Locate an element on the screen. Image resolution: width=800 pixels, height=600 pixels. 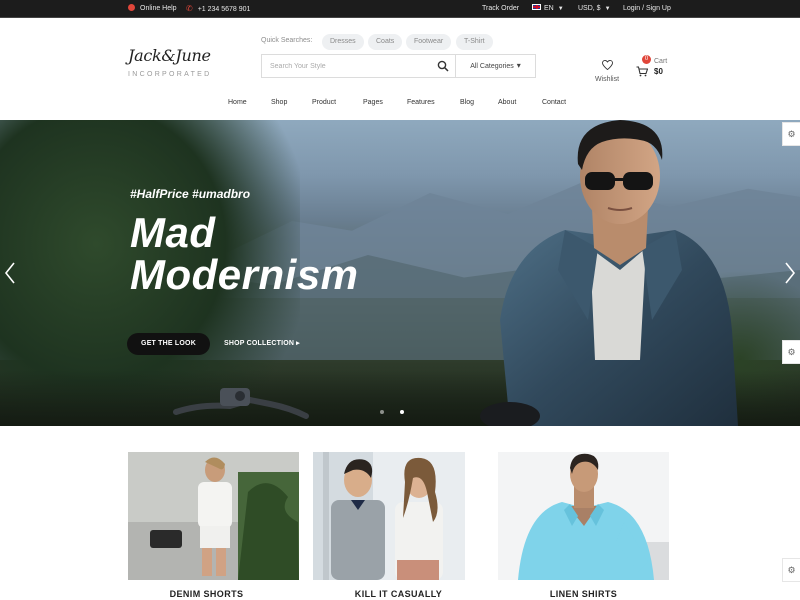
shop-collection-button: SHOP COLLECTION ▸ is located at coordinates (262, 344).